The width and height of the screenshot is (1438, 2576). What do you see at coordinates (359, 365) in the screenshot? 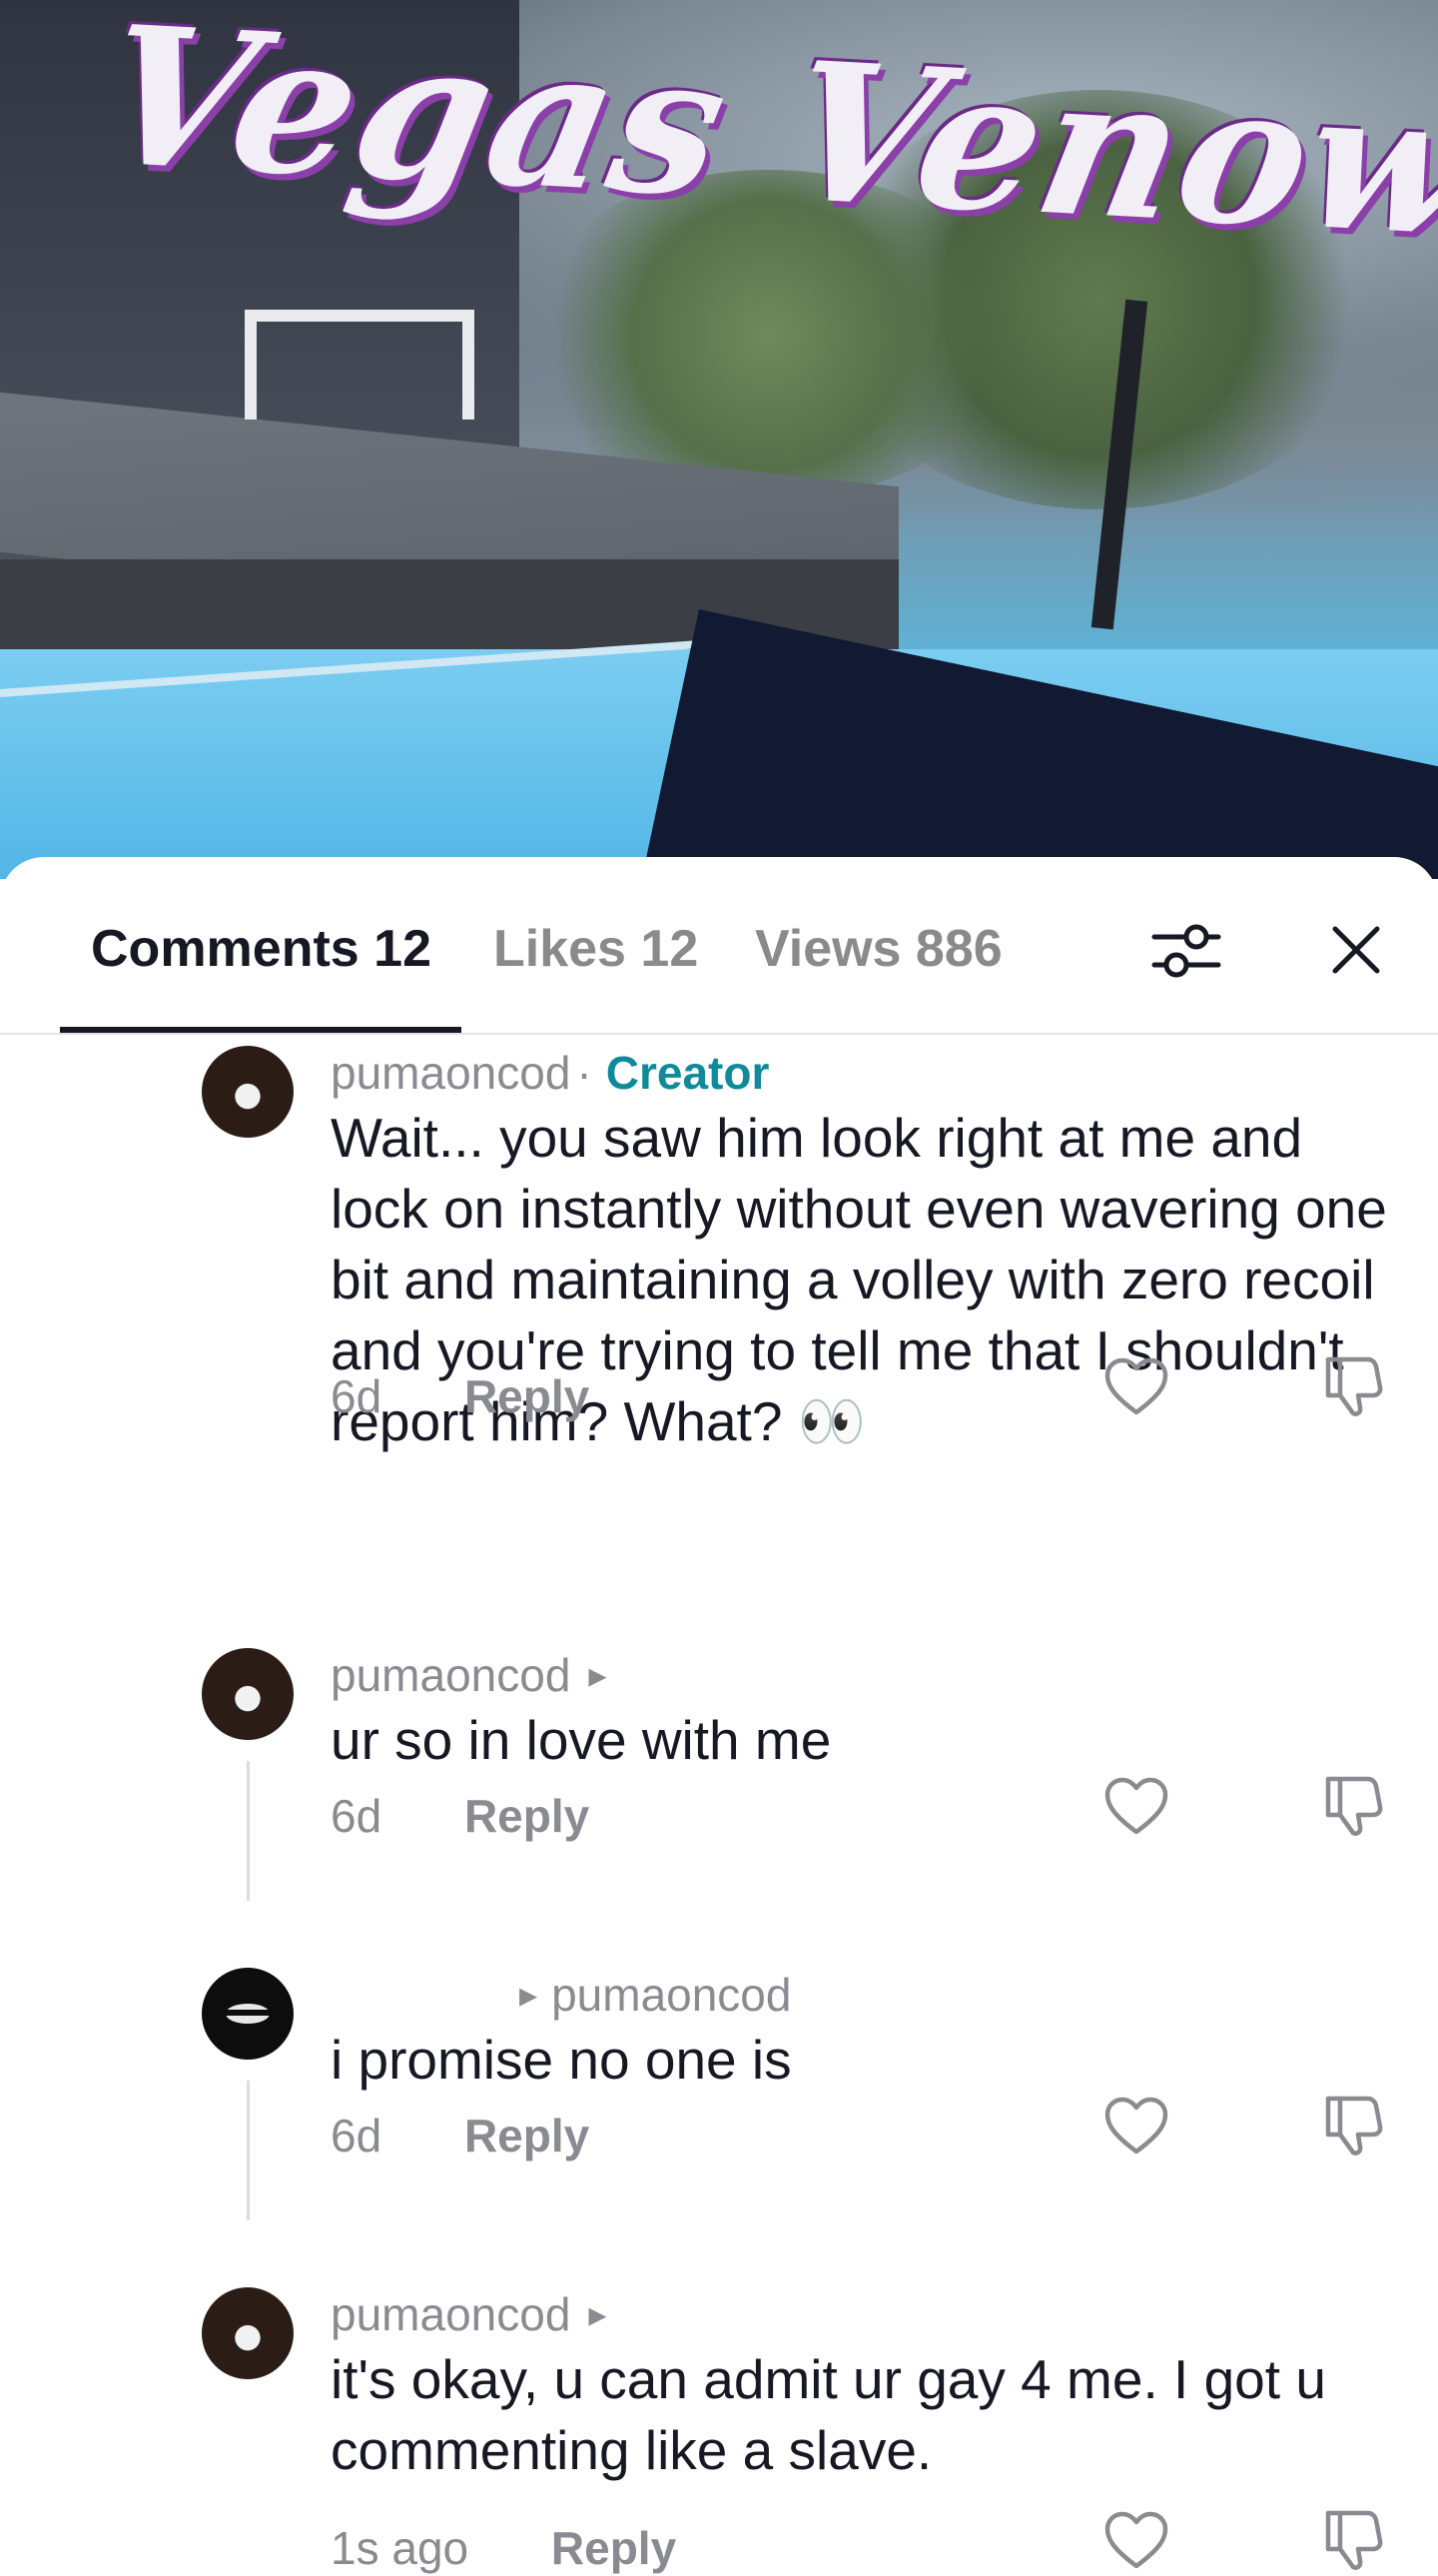
I see `video-sign-frame` at bounding box center [359, 365].